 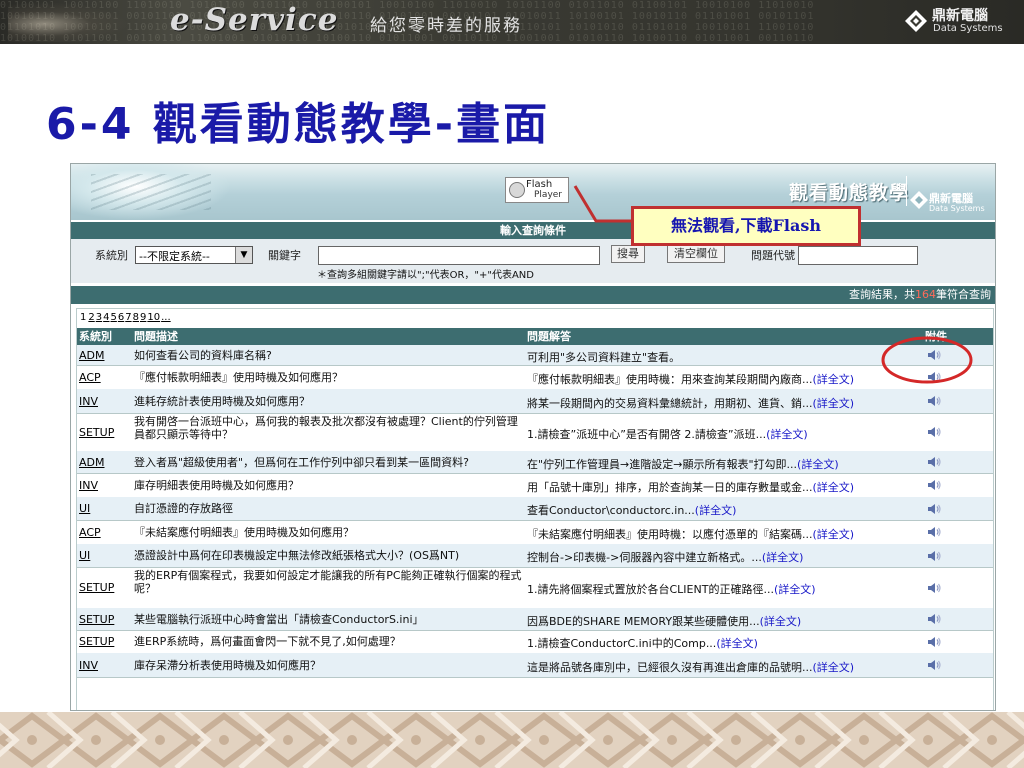 What do you see at coordinates (920, 295) in the screenshot?
I see `result-summary: 查詢結果，共164筆符合查詢` at bounding box center [920, 295].